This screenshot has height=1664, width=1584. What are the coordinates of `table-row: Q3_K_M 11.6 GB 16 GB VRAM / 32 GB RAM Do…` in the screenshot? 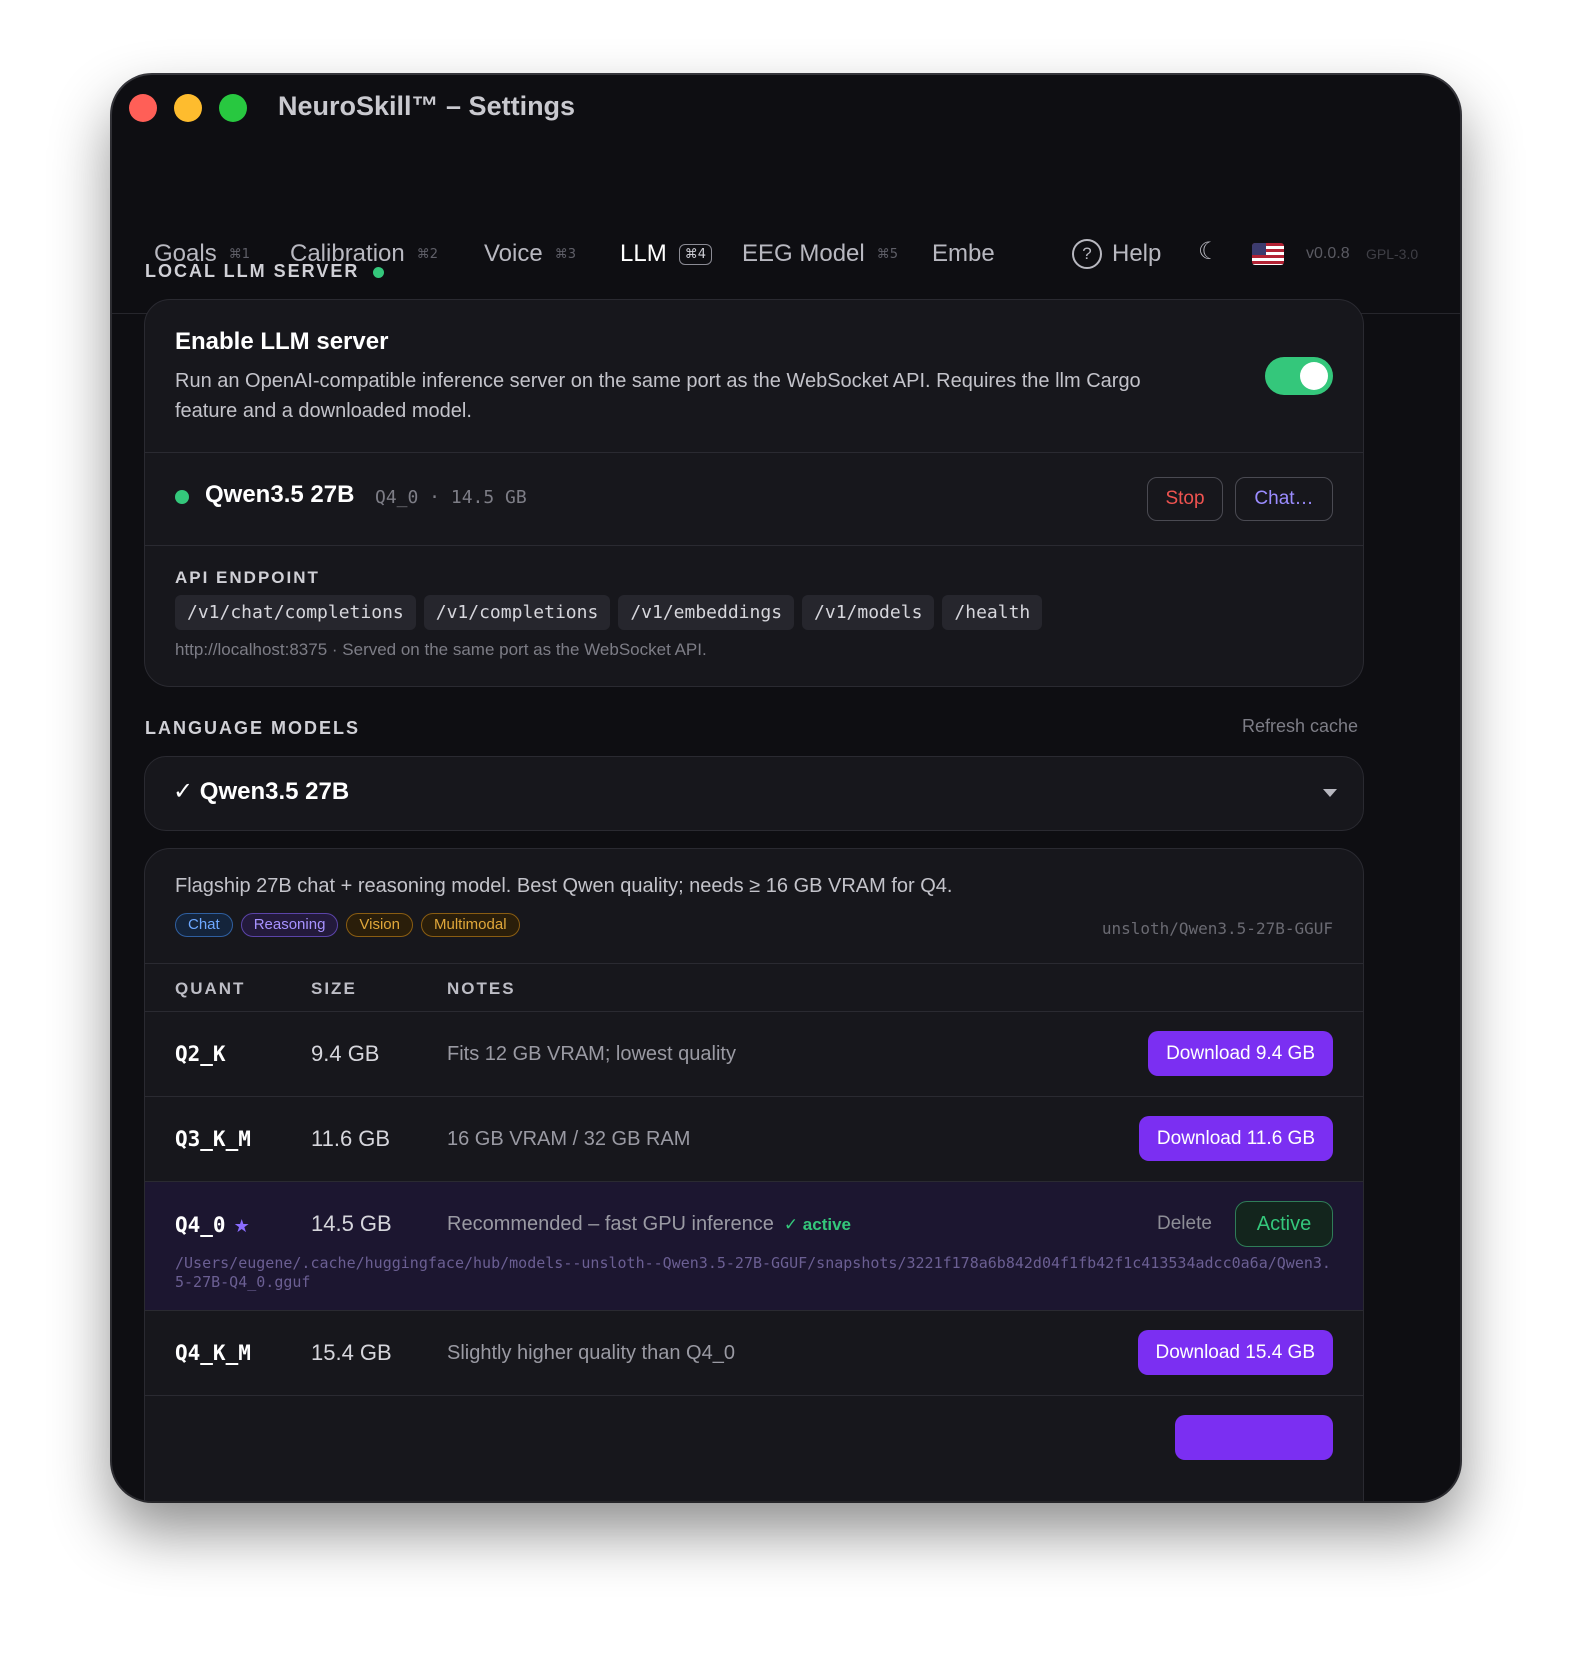 It's located at (754, 1139).